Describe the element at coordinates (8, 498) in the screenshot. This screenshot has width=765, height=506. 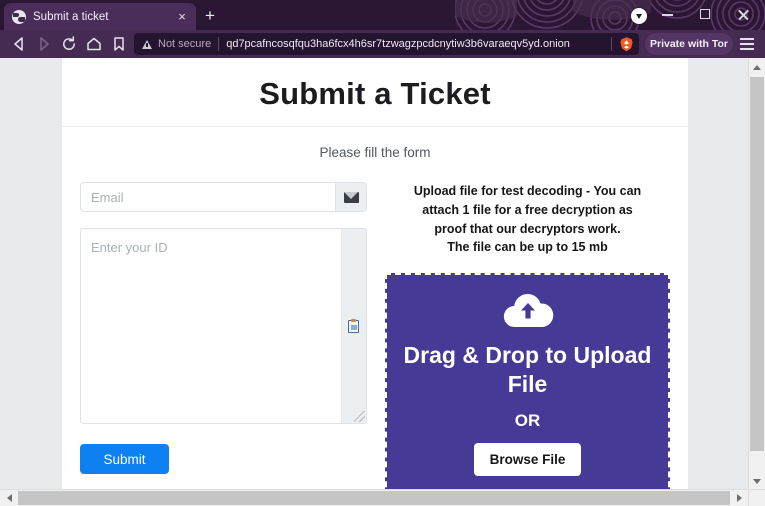
I see `scroll-left-icon` at that location.